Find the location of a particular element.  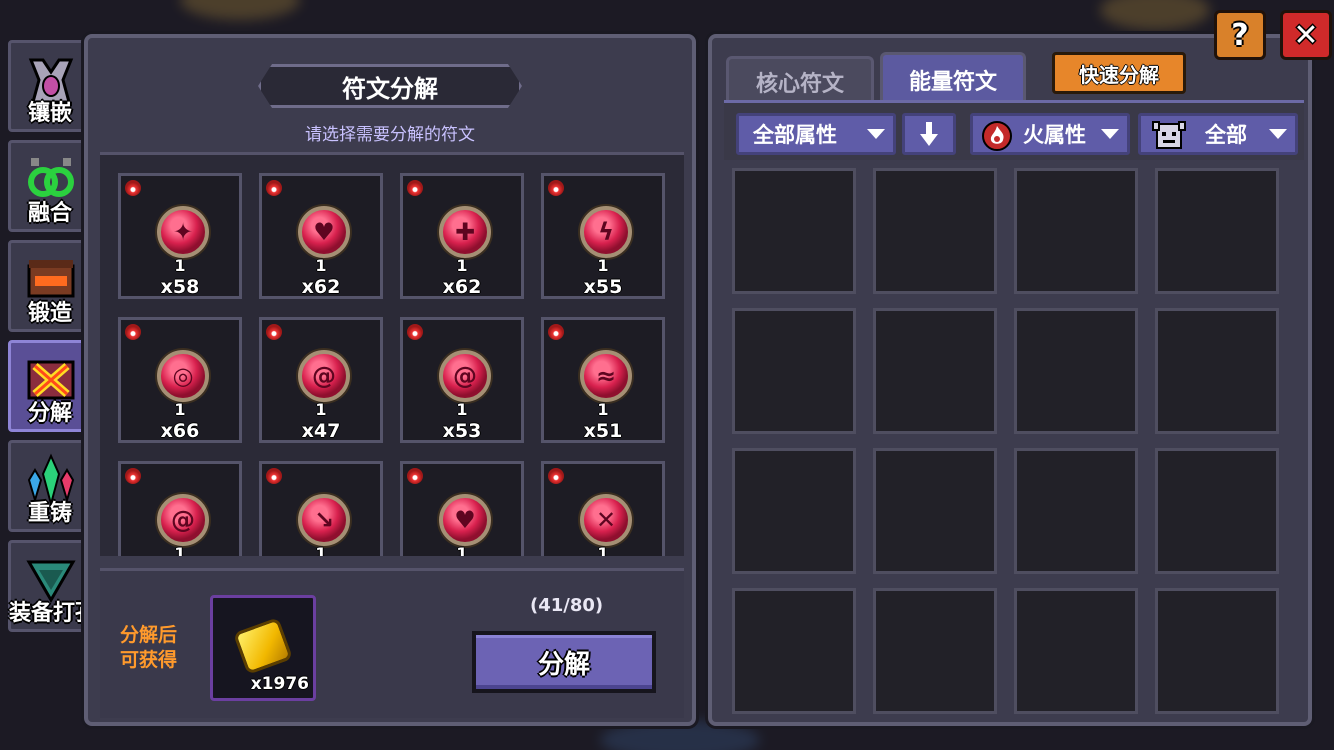

reward-label-line2: 可获得 is located at coordinates (149, 660).